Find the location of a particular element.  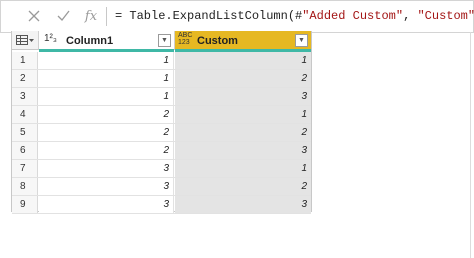

row-index: 4 is located at coordinates (25, 114).